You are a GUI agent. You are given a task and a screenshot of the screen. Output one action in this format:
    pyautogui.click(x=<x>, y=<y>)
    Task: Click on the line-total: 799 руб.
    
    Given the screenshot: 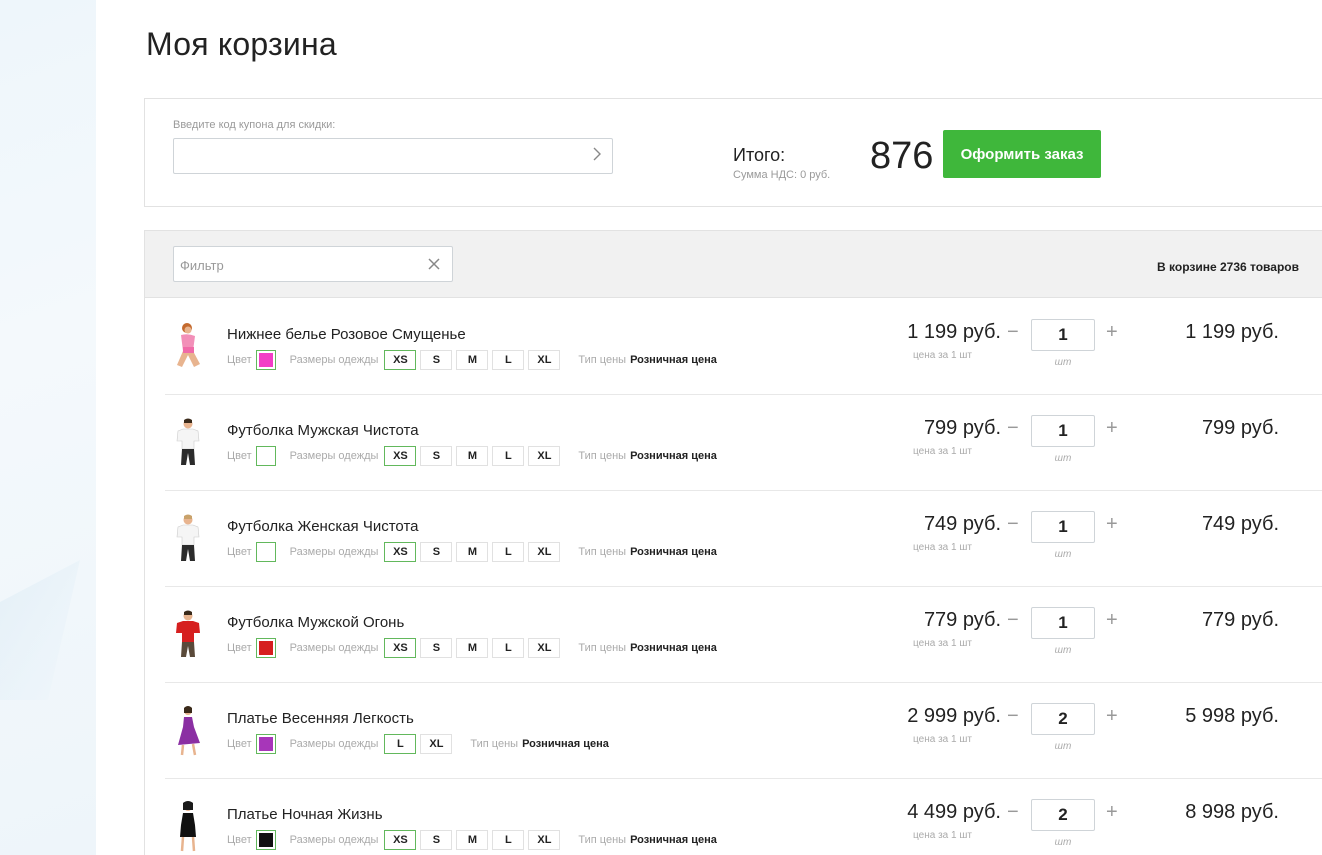 What is the action you would take?
    pyautogui.click(x=1240, y=428)
    